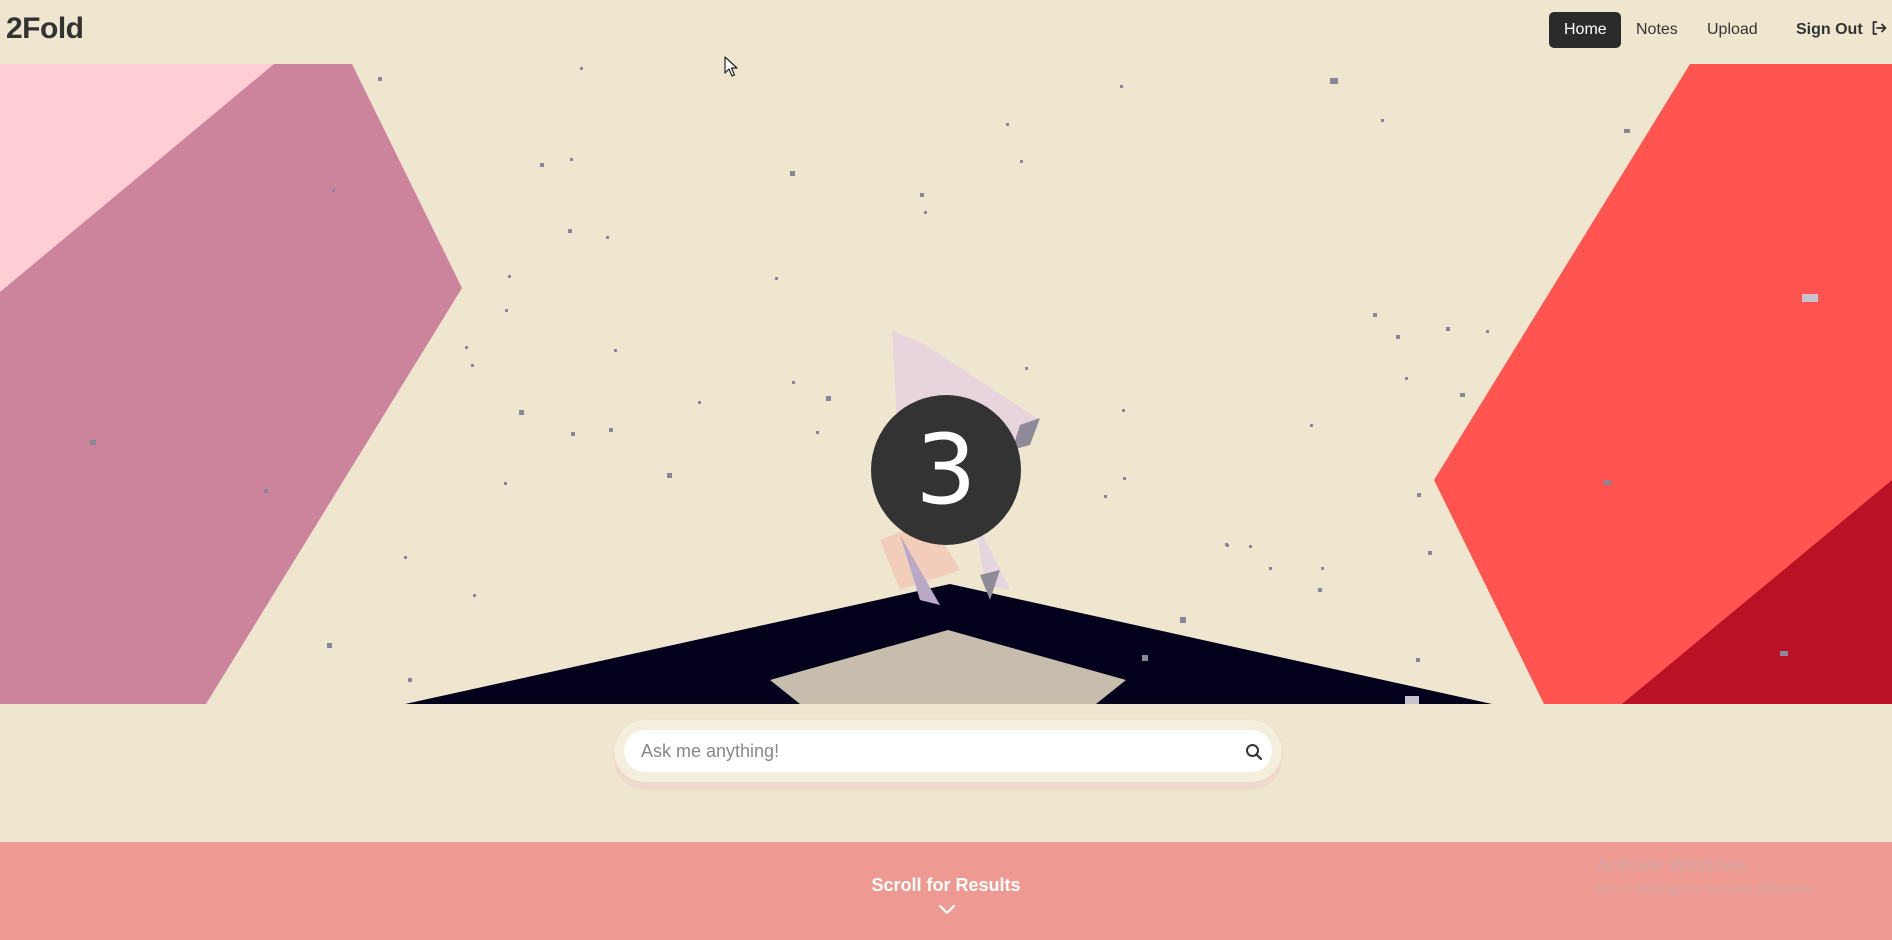 The image size is (1892, 940). I want to click on search-input, so click(948, 751).